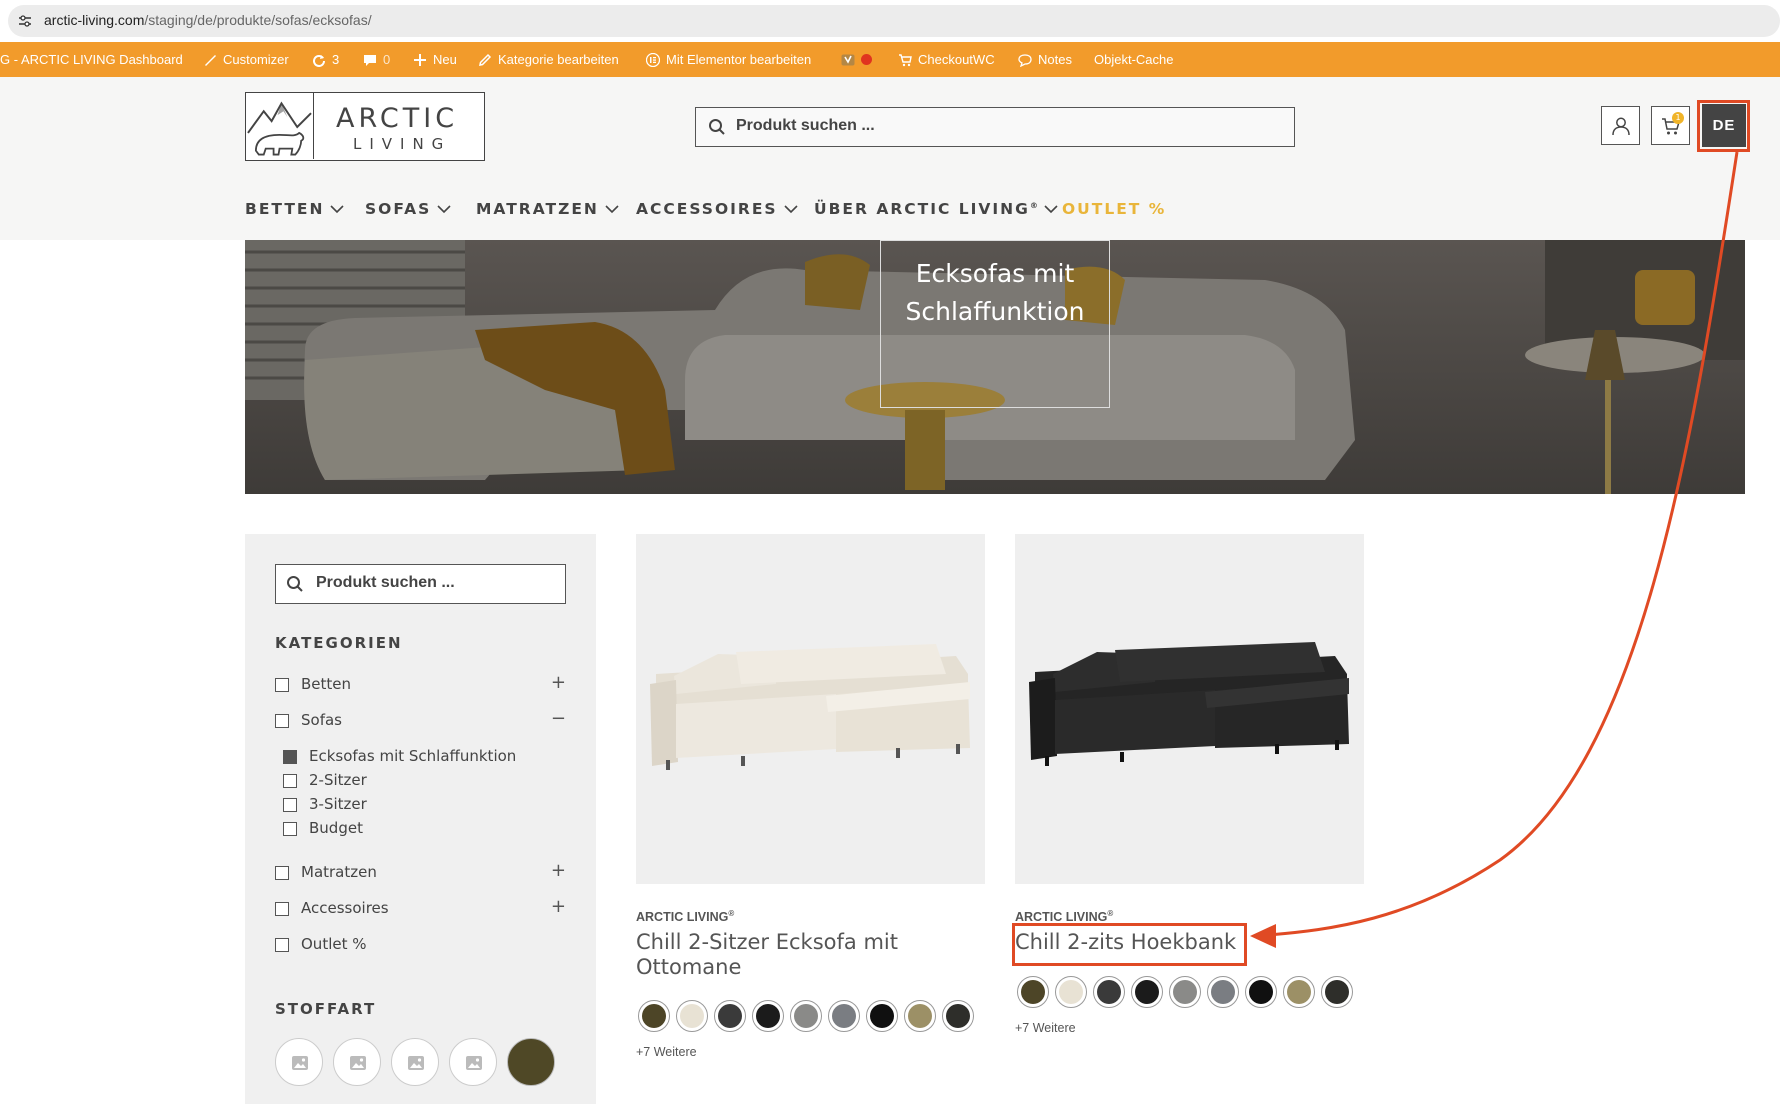 This screenshot has height=1104, width=1780. I want to click on cart-count-badge: 1, so click(1678, 118).